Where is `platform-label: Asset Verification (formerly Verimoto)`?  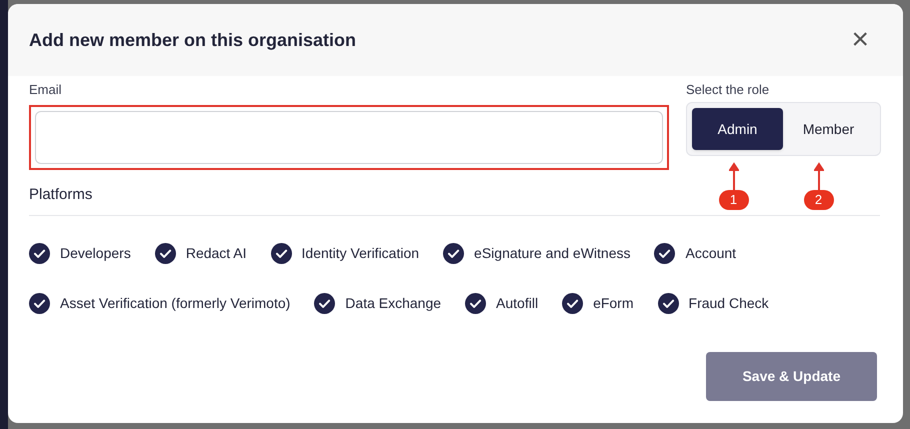
platform-label: Asset Verification (formerly Verimoto) is located at coordinates (175, 303).